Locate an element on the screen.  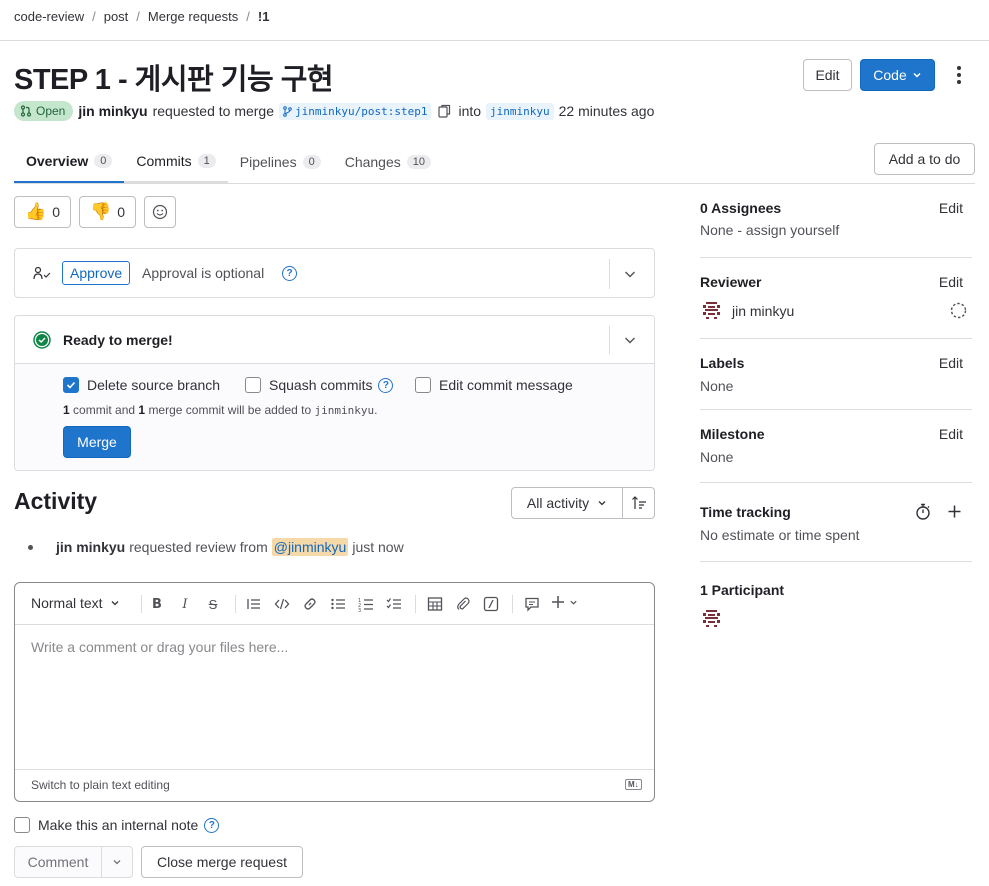
italic-icon: I is located at coordinates (185, 604).